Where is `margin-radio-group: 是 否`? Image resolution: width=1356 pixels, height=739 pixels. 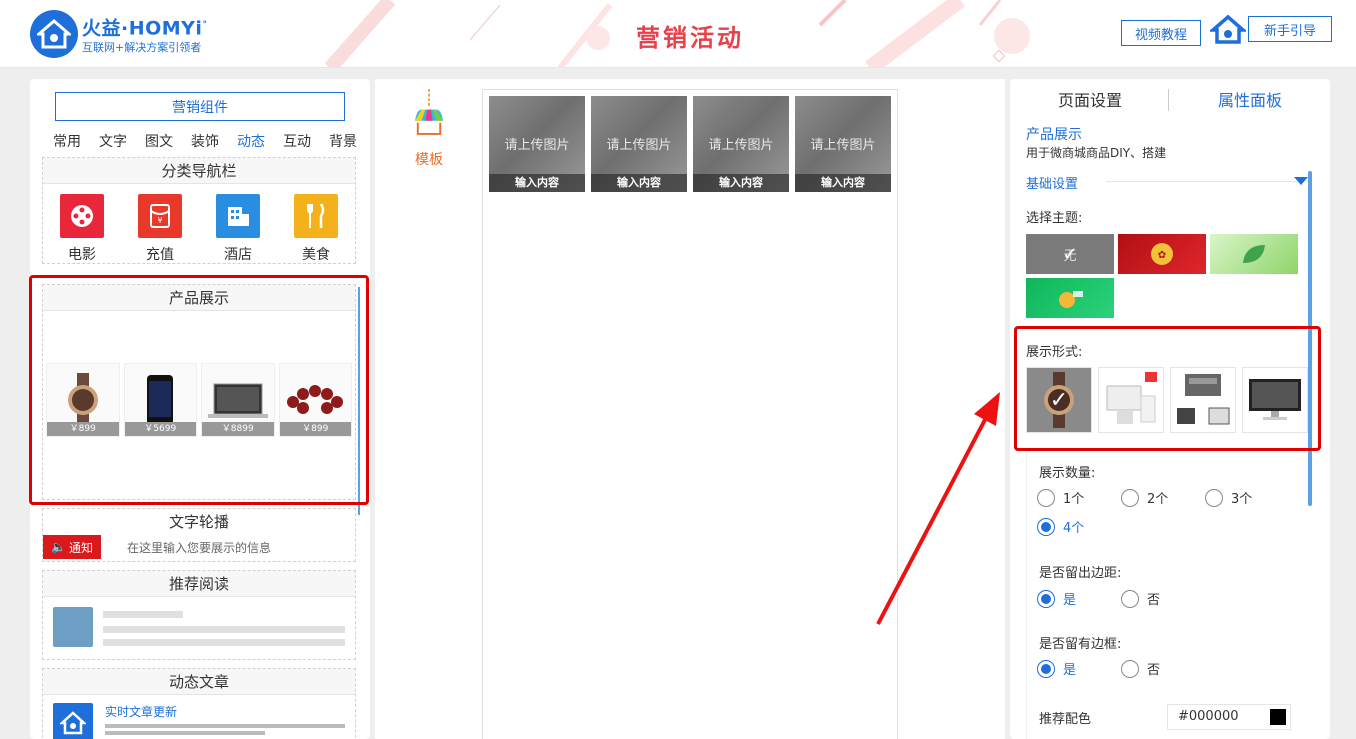 margin-radio-group: 是 否 is located at coordinates (1172, 598).